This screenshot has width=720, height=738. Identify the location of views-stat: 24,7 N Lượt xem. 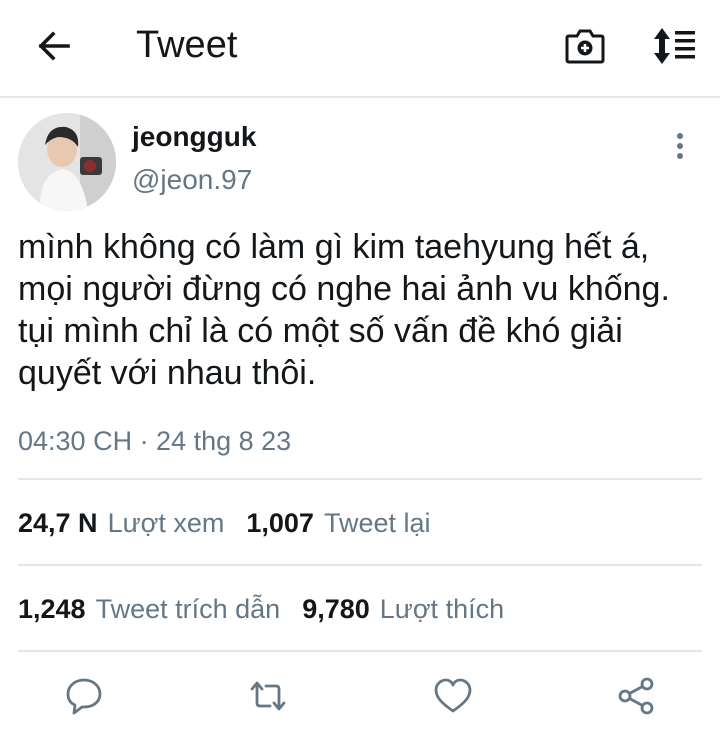
(121, 523).